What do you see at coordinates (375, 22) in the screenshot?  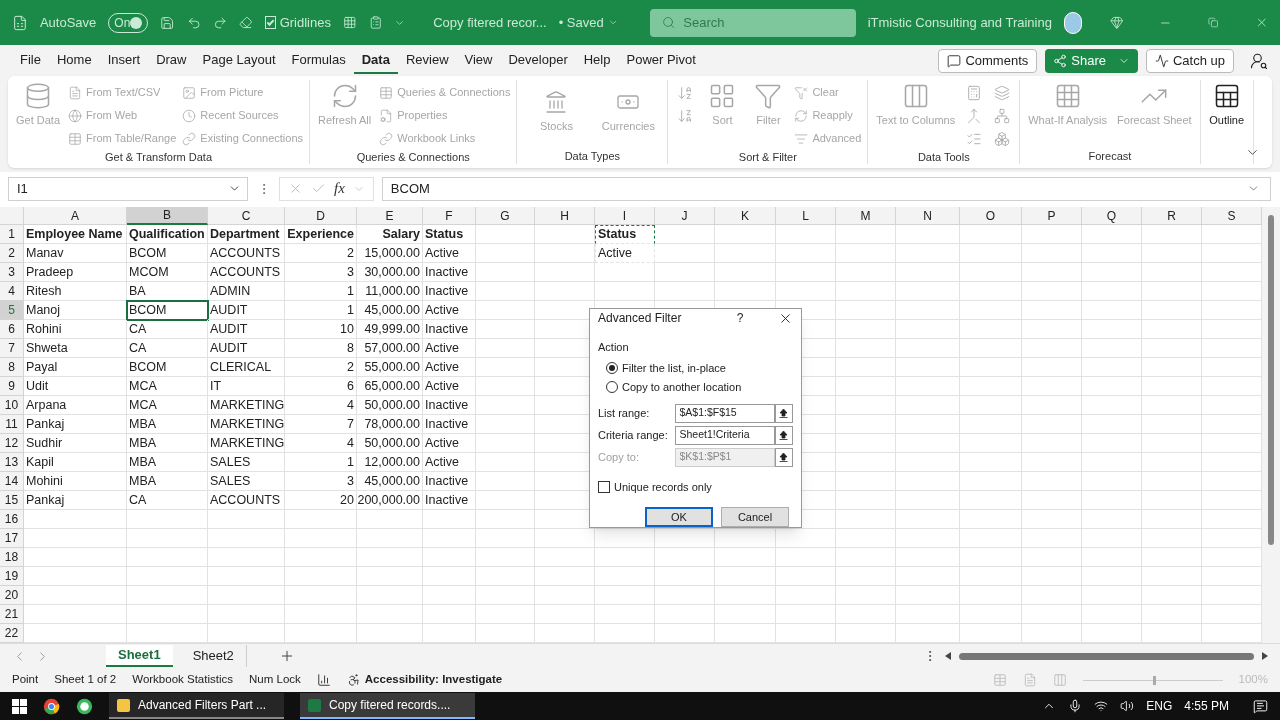 I see `clipboard-icon` at bounding box center [375, 22].